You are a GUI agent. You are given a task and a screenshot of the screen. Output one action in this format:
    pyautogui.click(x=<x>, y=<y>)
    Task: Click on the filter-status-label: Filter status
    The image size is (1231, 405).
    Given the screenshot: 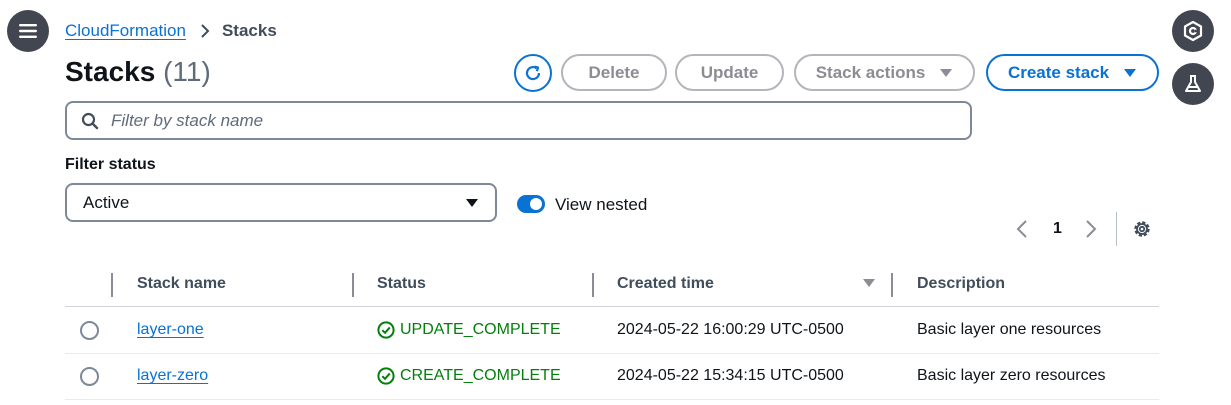 What is the action you would take?
    pyautogui.click(x=110, y=164)
    